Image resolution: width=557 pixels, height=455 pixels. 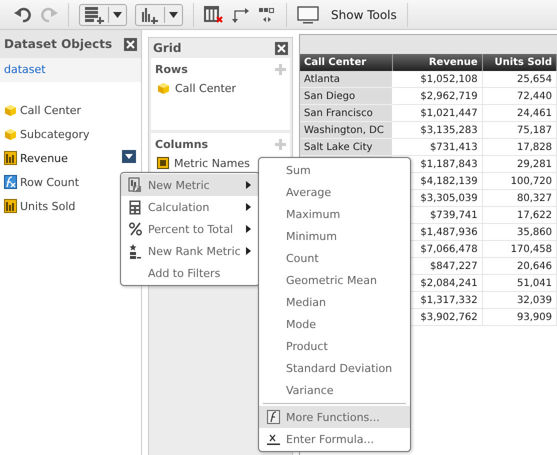 I want to click on object-item: Units Sold, so click(x=48, y=206).